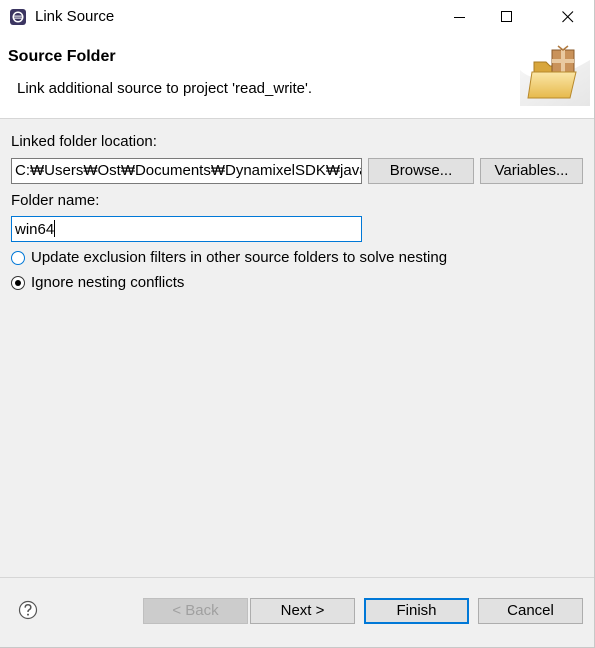 Image resolution: width=595 pixels, height=648 pixels. Describe the element at coordinates (186, 229) in the screenshot. I see `folder-name-field: win64` at that location.